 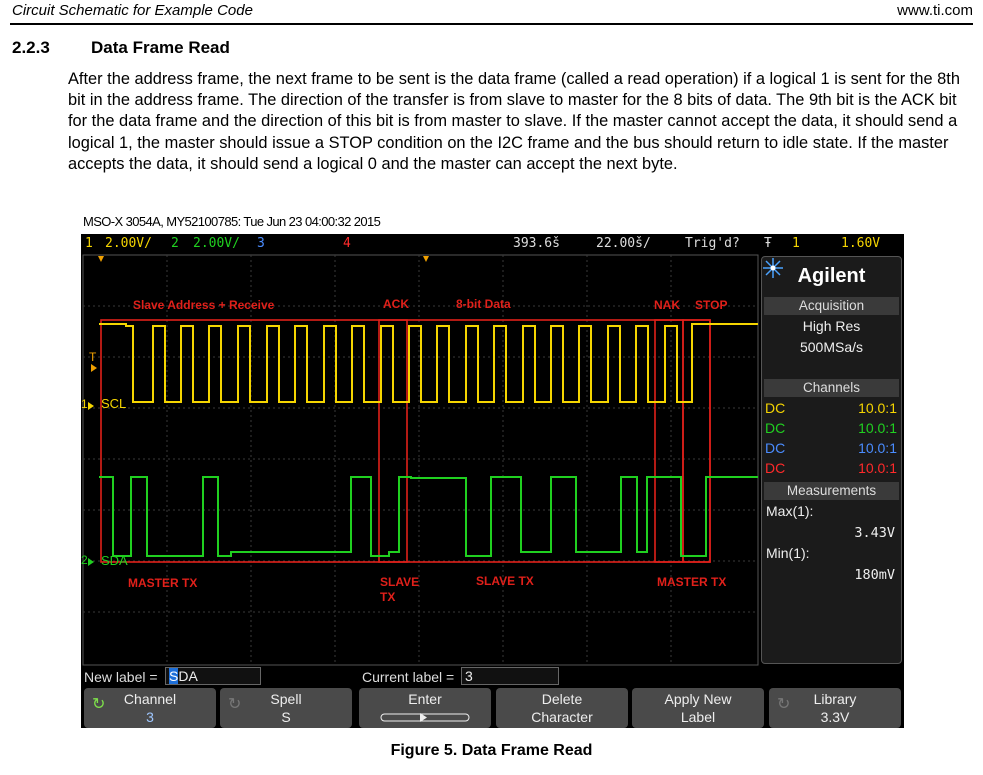 What do you see at coordinates (121, 677) in the screenshot?
I see `new-label-caption: New label =` at bounding box center [121, 677].